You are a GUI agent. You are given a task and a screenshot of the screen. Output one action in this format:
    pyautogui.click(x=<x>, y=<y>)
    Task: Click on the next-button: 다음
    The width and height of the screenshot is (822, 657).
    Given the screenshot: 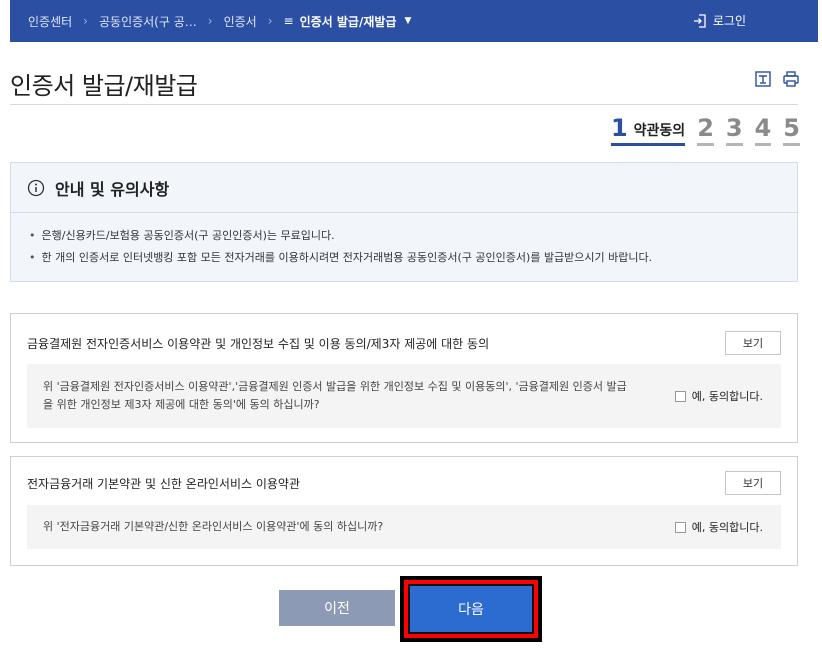 What is the action you would take?
    pyautogui.click(x=471, y=609)
    